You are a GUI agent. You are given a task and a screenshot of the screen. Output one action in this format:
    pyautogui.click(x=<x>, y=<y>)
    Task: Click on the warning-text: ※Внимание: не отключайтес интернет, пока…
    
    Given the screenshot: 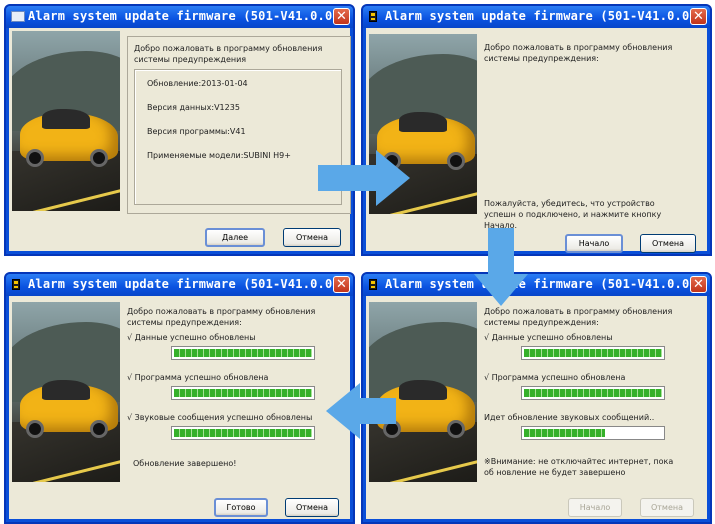 What is the action you would take?
    pyautogui.click(x=579, y=467)
    